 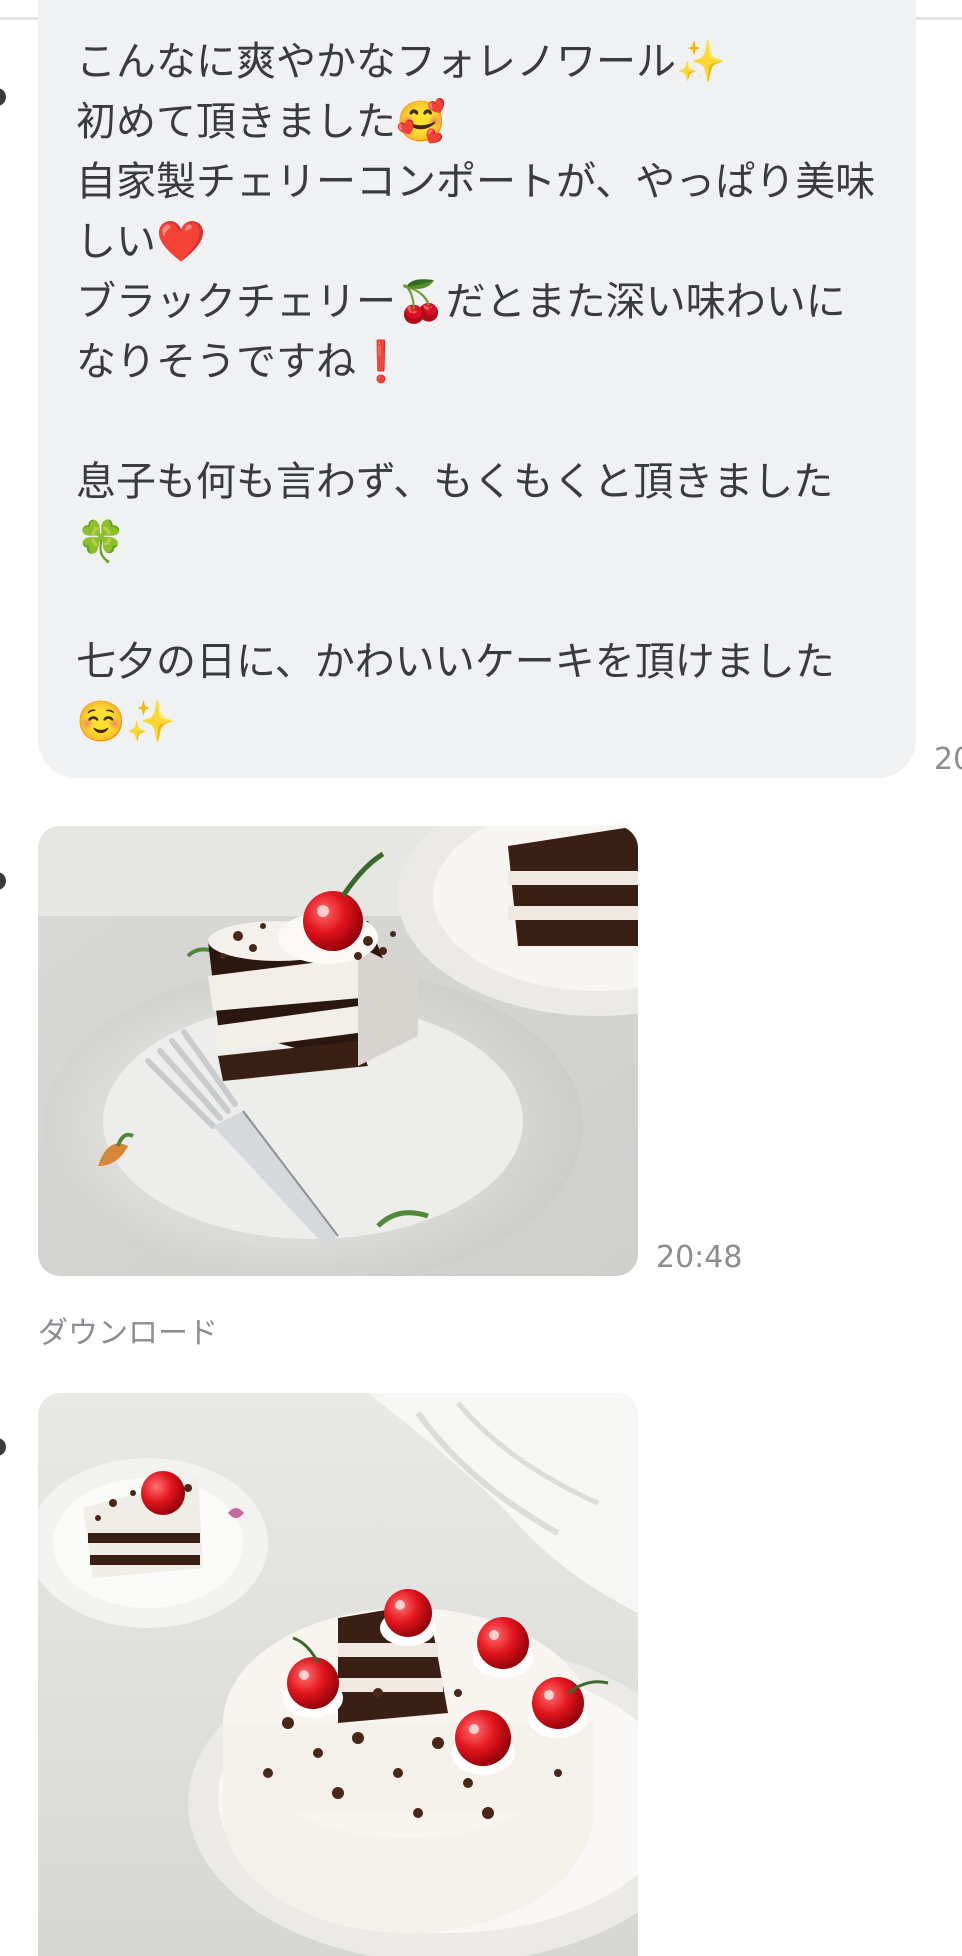 I want to click on download-link: ダウンロード, so click(x=128, y=1330).